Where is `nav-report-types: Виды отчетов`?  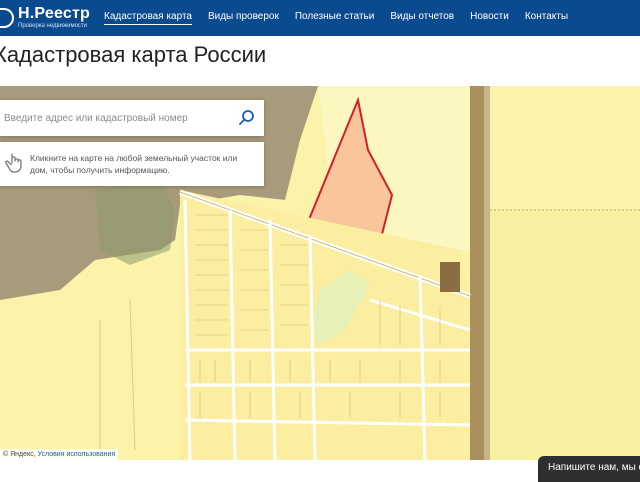
nav-report-types: Виды отчетов is located at coordinates (422, 18).